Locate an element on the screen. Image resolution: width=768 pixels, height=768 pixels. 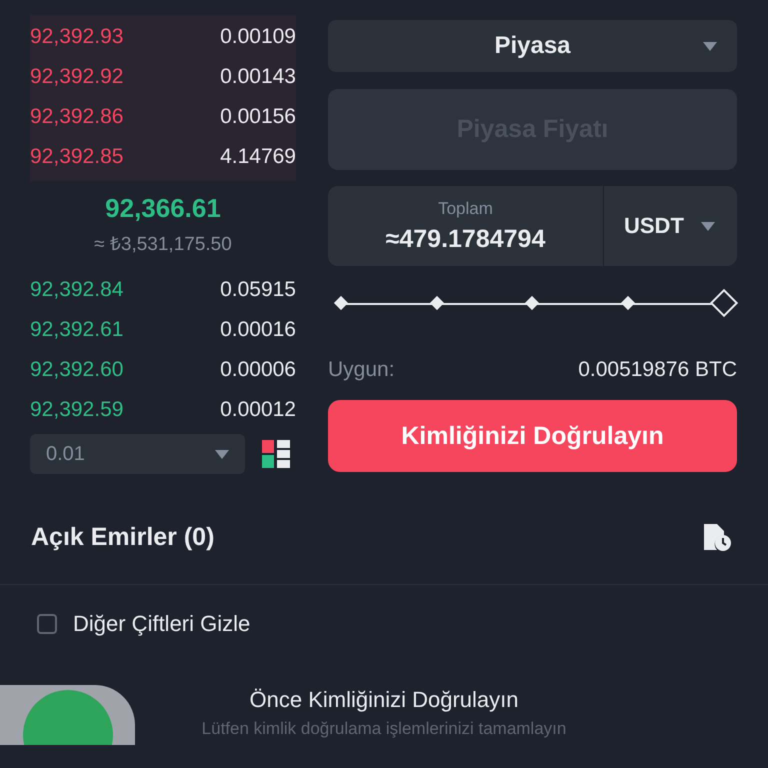
ask-amount: 4.14769 is located at coordinates (258, 157).